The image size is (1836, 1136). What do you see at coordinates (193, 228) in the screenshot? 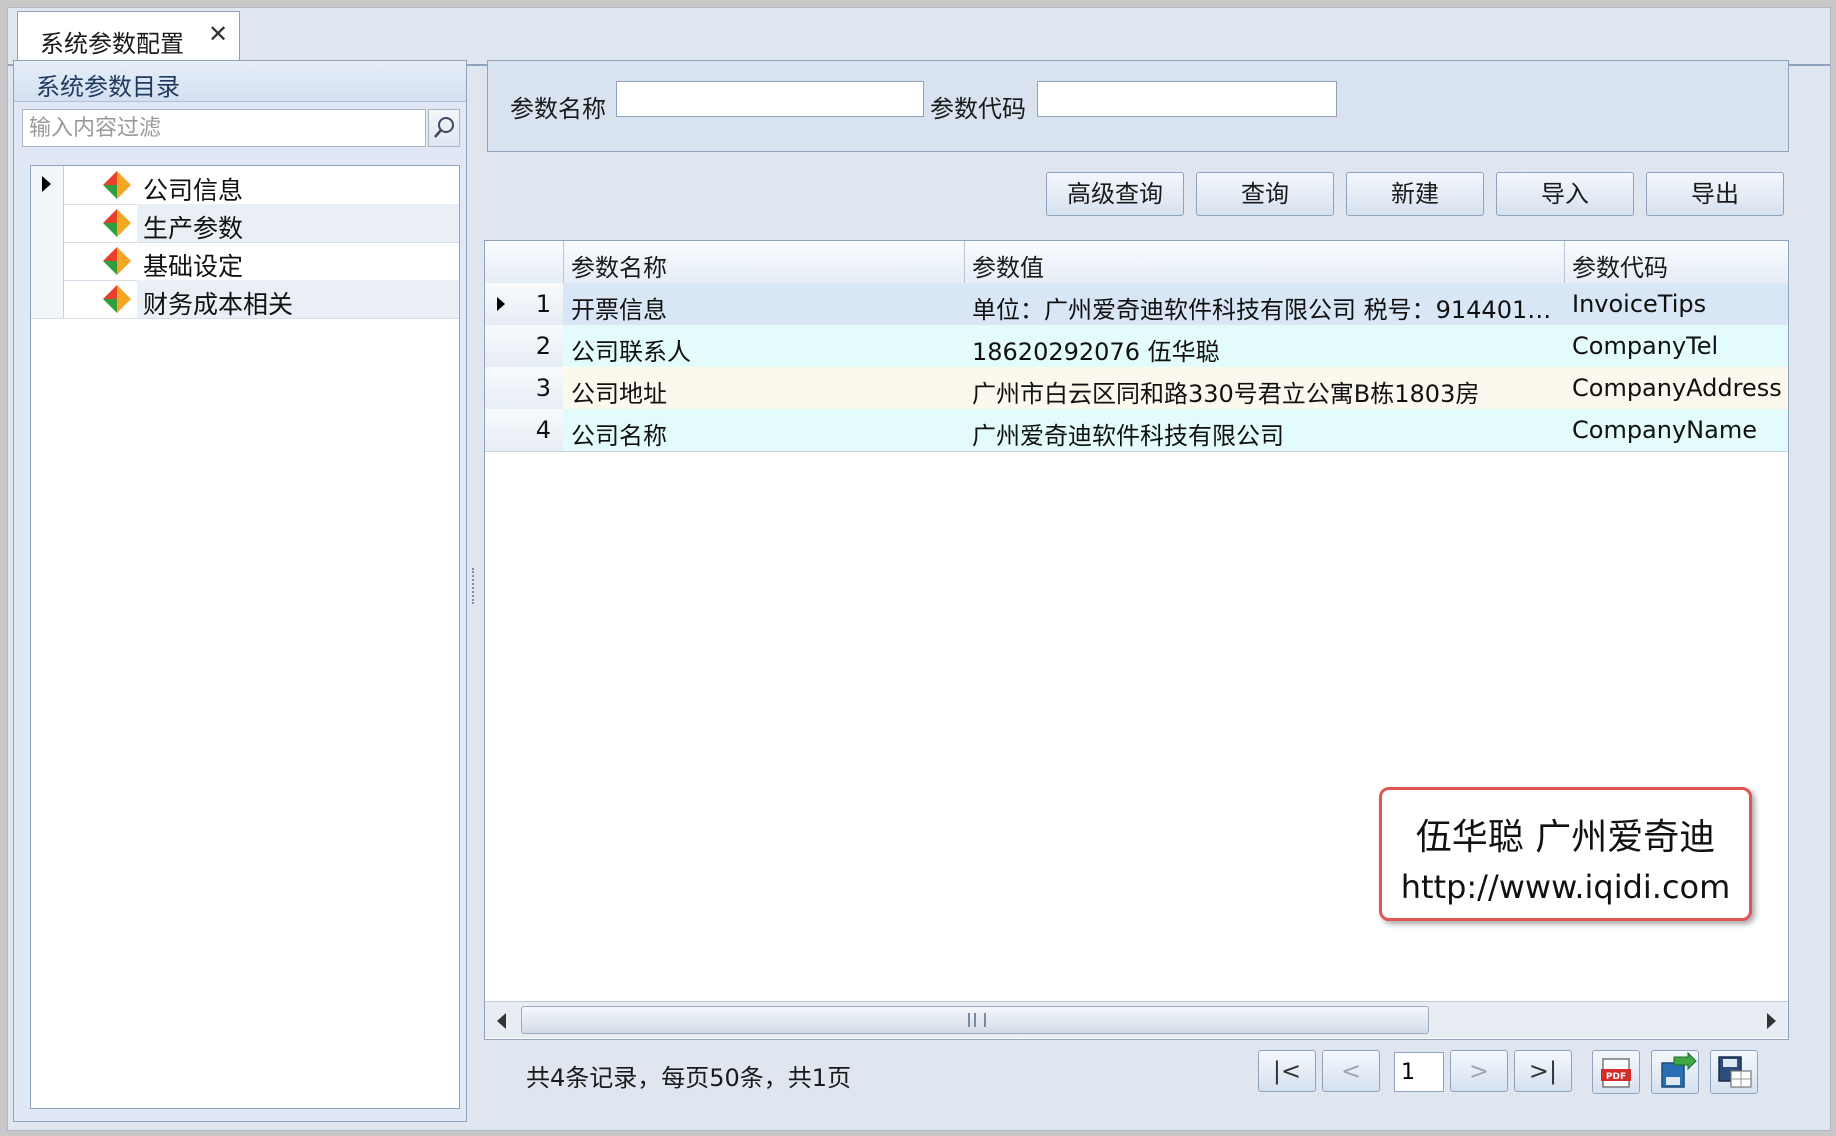
I see `tree-item-label: 生产参数` at bounding box center [193, 228].